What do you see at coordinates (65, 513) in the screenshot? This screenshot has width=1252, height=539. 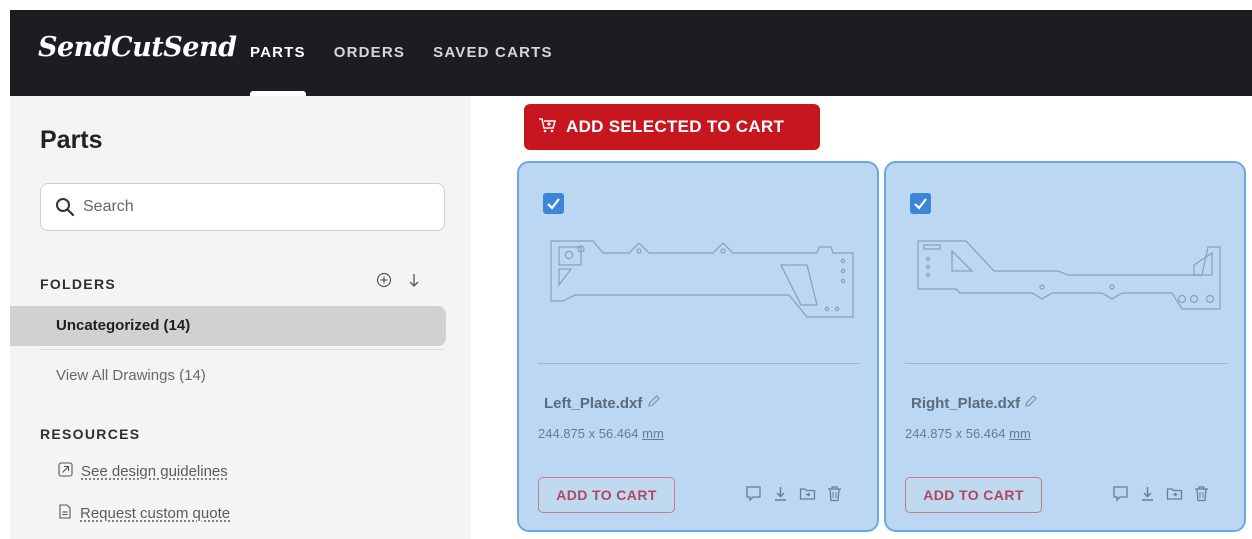 I see `document-icon` at bounding box center [65, 513].